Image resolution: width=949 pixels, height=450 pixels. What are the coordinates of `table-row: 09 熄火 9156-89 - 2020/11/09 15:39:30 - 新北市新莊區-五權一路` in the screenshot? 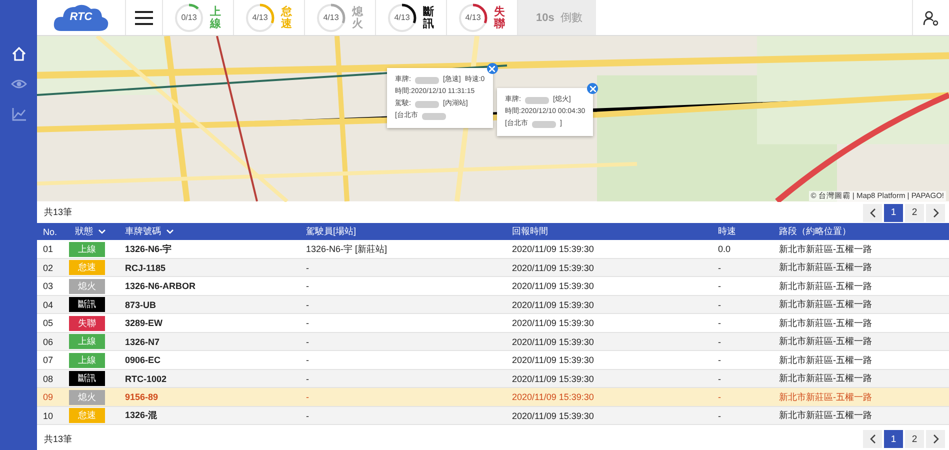 It's located at (493, 397).